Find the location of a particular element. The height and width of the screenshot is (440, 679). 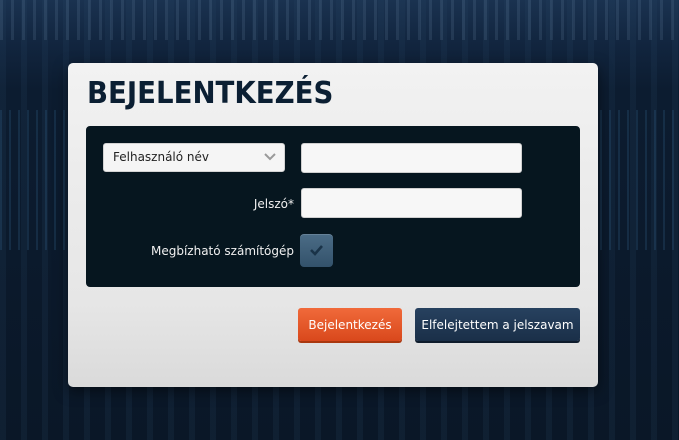

username-type-select: Felhasználó név is located at coordinates (194, 157).